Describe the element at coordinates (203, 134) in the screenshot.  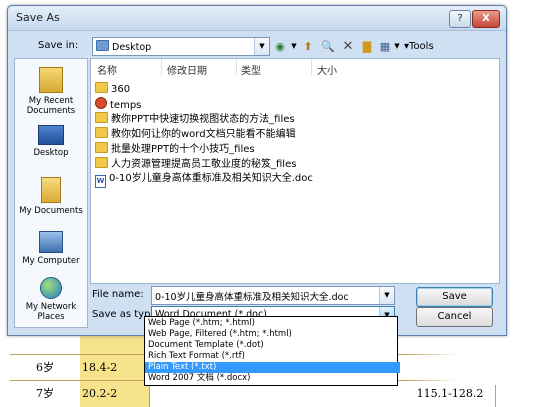
I see `file-name: 教你如何让你的word文档只能看不能编辑` at that location.